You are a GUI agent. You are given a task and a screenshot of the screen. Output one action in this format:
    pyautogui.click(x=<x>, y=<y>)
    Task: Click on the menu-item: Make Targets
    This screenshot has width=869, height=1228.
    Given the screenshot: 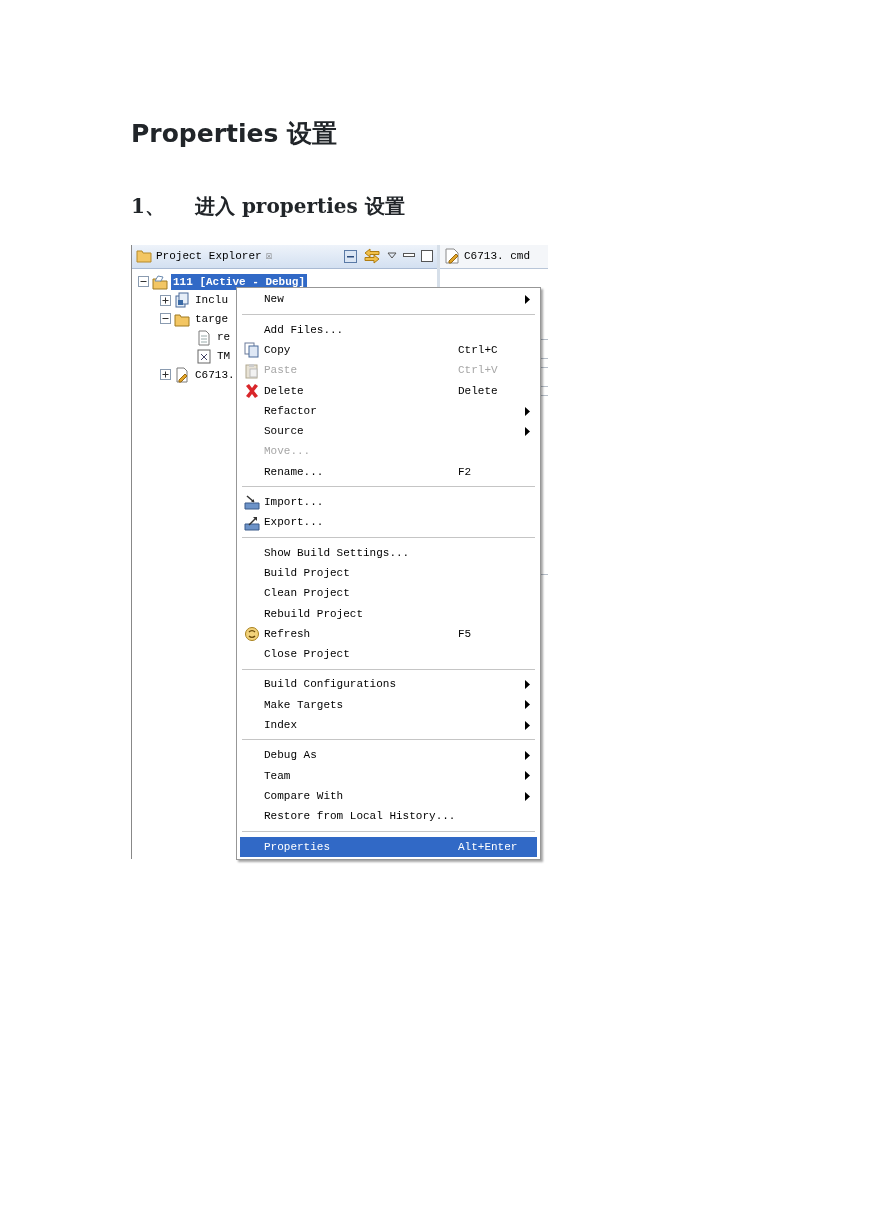 What is the action you would take?
    pyautogui.click(x=388, y=705)
    